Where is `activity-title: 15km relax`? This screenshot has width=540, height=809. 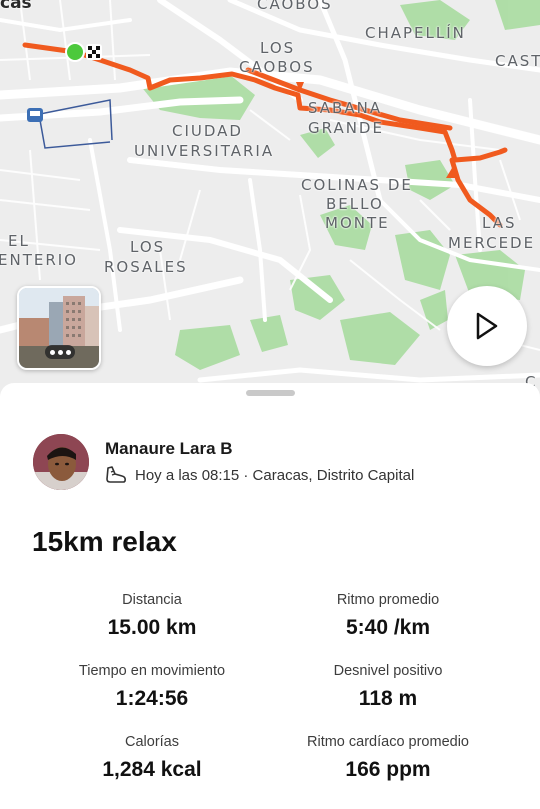
activity-title: 15km relax is located at coordinates (104, 541).